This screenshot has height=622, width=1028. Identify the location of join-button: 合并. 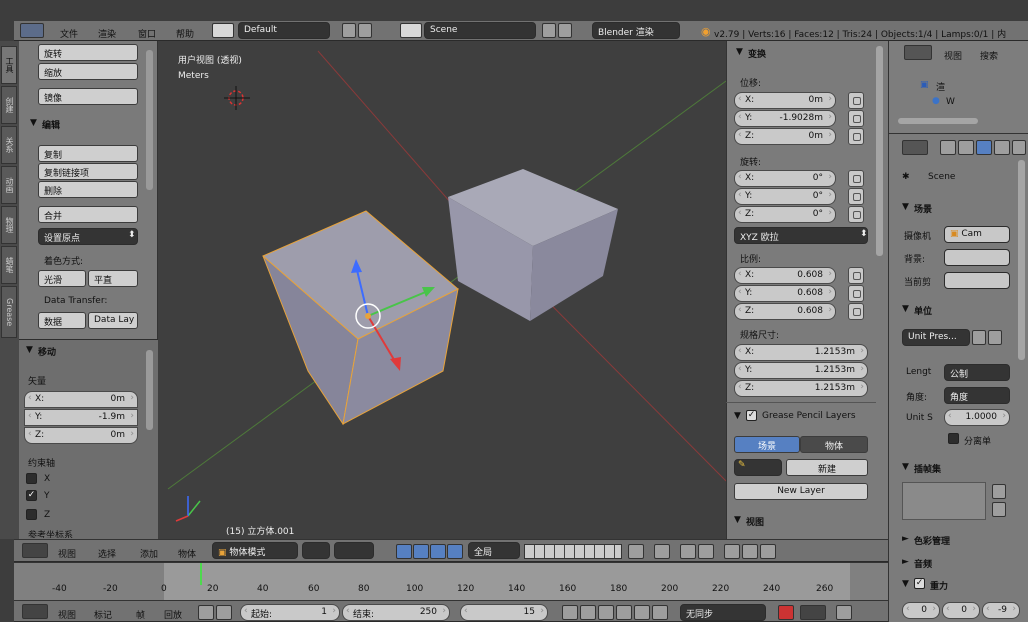
(88, 214).